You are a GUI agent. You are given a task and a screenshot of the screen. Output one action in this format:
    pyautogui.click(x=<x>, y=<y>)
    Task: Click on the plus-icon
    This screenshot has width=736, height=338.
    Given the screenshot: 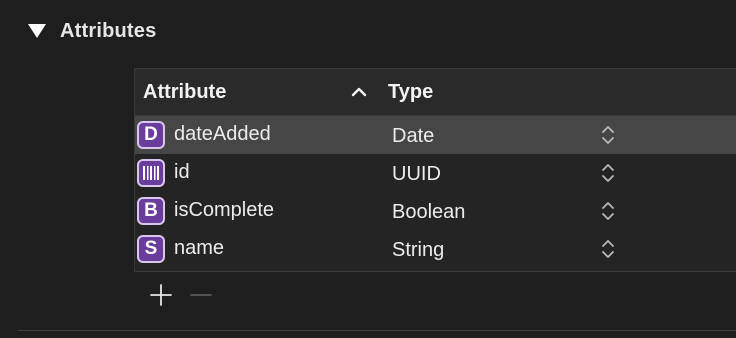 What is the action you would take?
    pyautogui.click(x=161, y=295)
    